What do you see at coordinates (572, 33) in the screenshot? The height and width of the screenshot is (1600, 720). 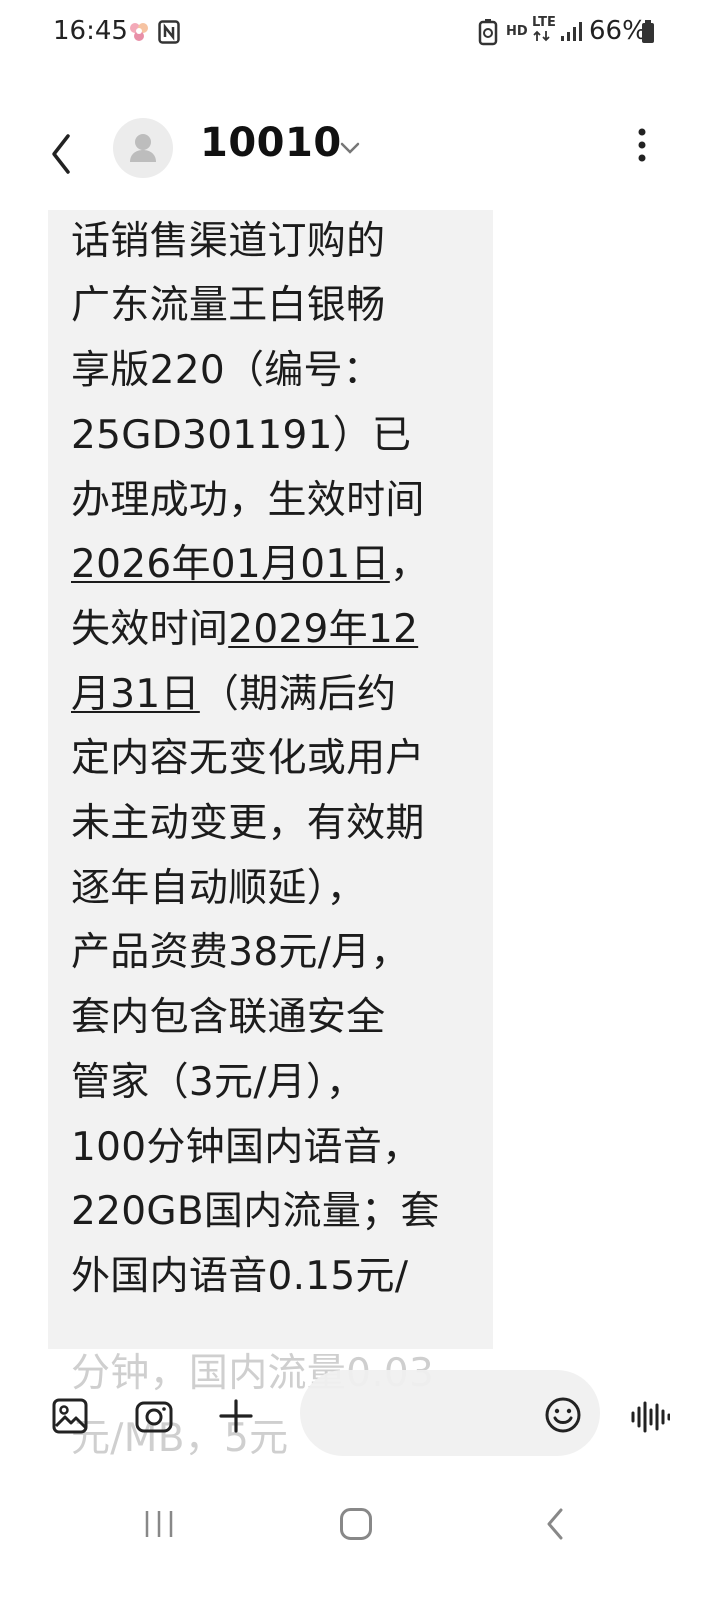 I see `signal-icon` at bounding box center [572, 33].